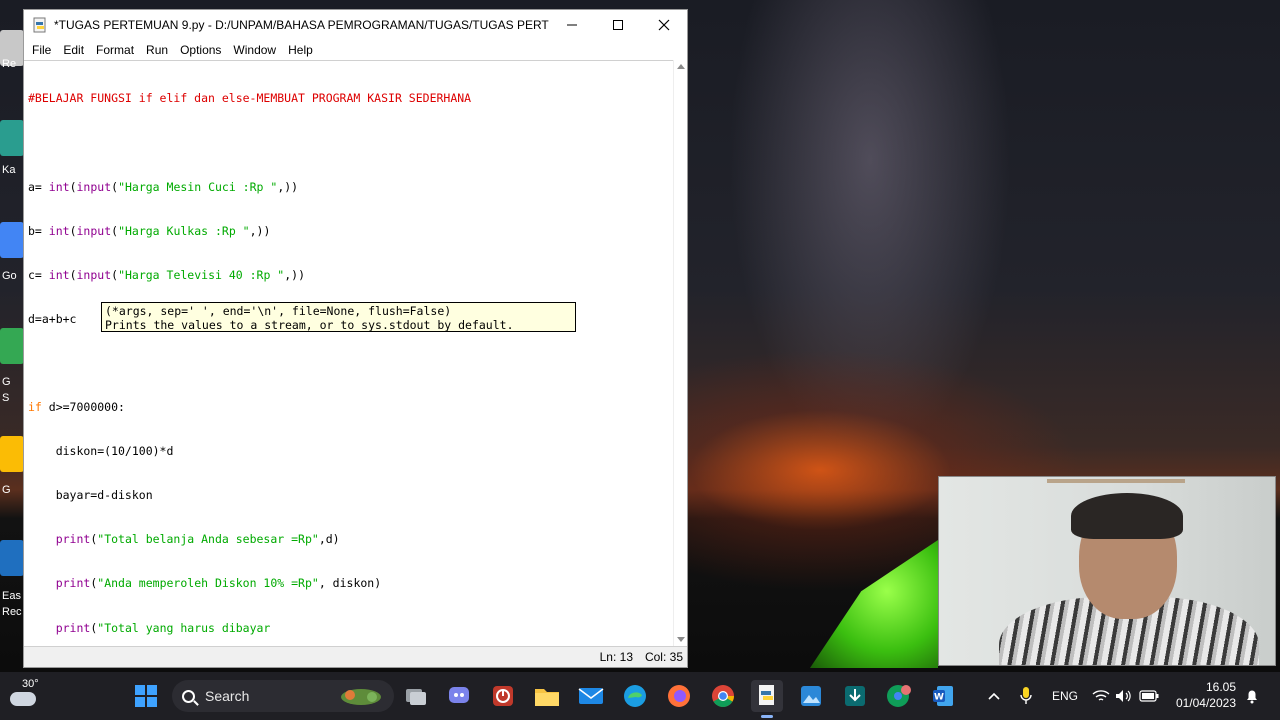  Describe the element at coordinates (167, 274) in the screenshot. I see `code-line-5: c= int(input("Harga Televisi 40 :Rp ",))` at that location.